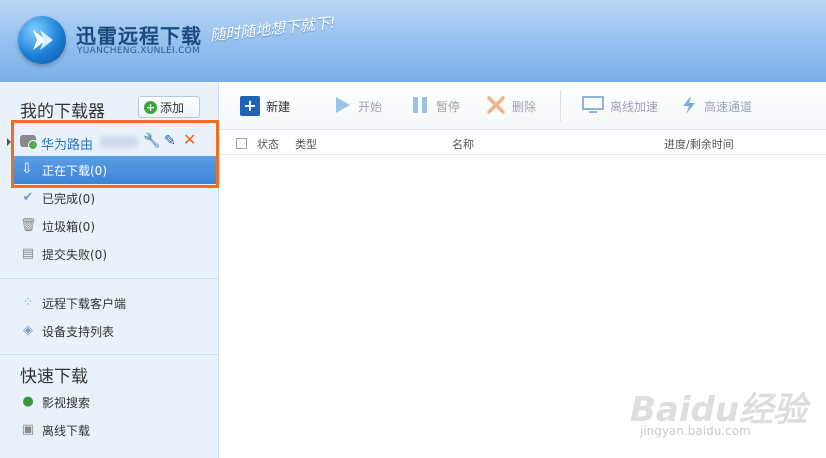 The height and width of the screenshot is (458, 826). What do you see at coordinates (189, 139) in the screenshot?
I see `close-icon: ✕` at bounding box center [189, 139].